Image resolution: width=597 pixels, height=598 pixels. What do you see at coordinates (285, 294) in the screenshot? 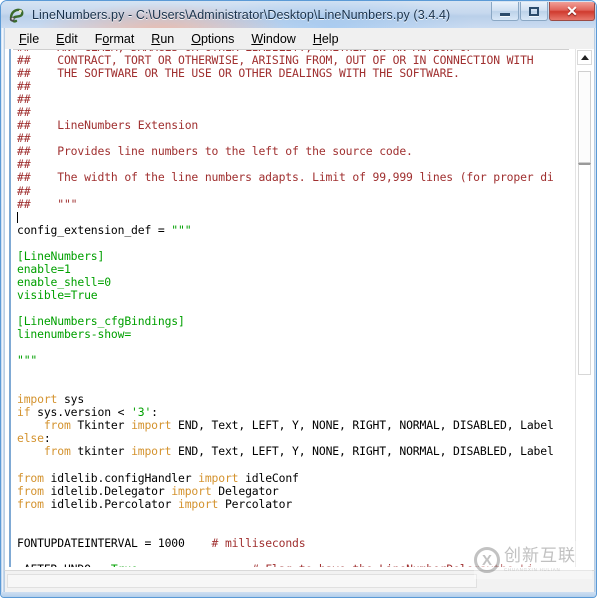
I see `code-line: visible=True` at bounding box center [285, 294].